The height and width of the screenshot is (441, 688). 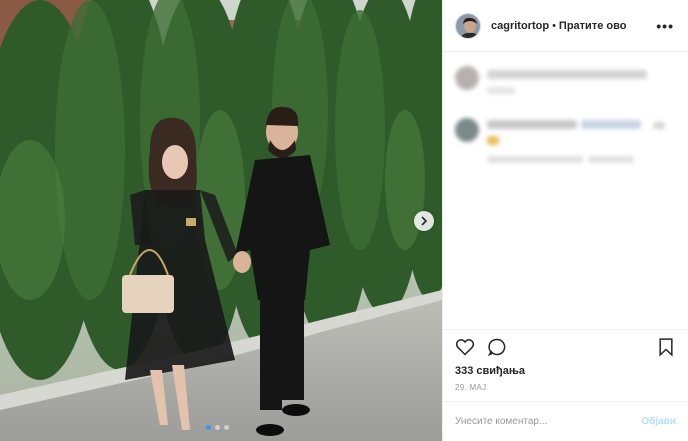 What do you see at coordinates (565, 346) in the screenshot?
I see `action-bar` at bounding box center [565, 346].